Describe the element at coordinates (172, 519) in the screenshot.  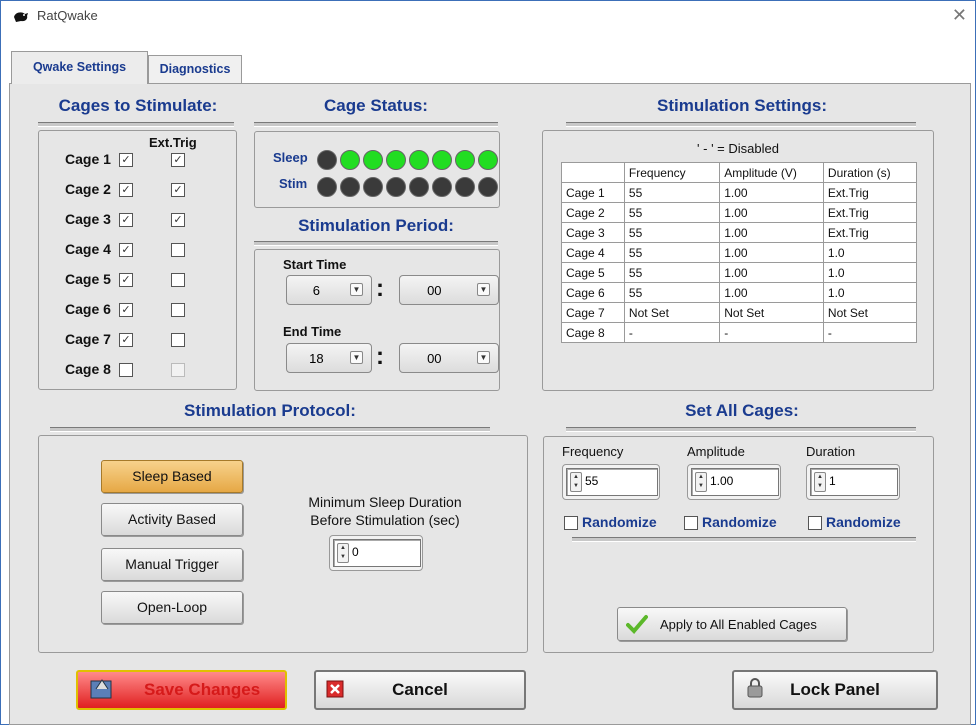
I see `activity-based-button: Activity Based` at that location.